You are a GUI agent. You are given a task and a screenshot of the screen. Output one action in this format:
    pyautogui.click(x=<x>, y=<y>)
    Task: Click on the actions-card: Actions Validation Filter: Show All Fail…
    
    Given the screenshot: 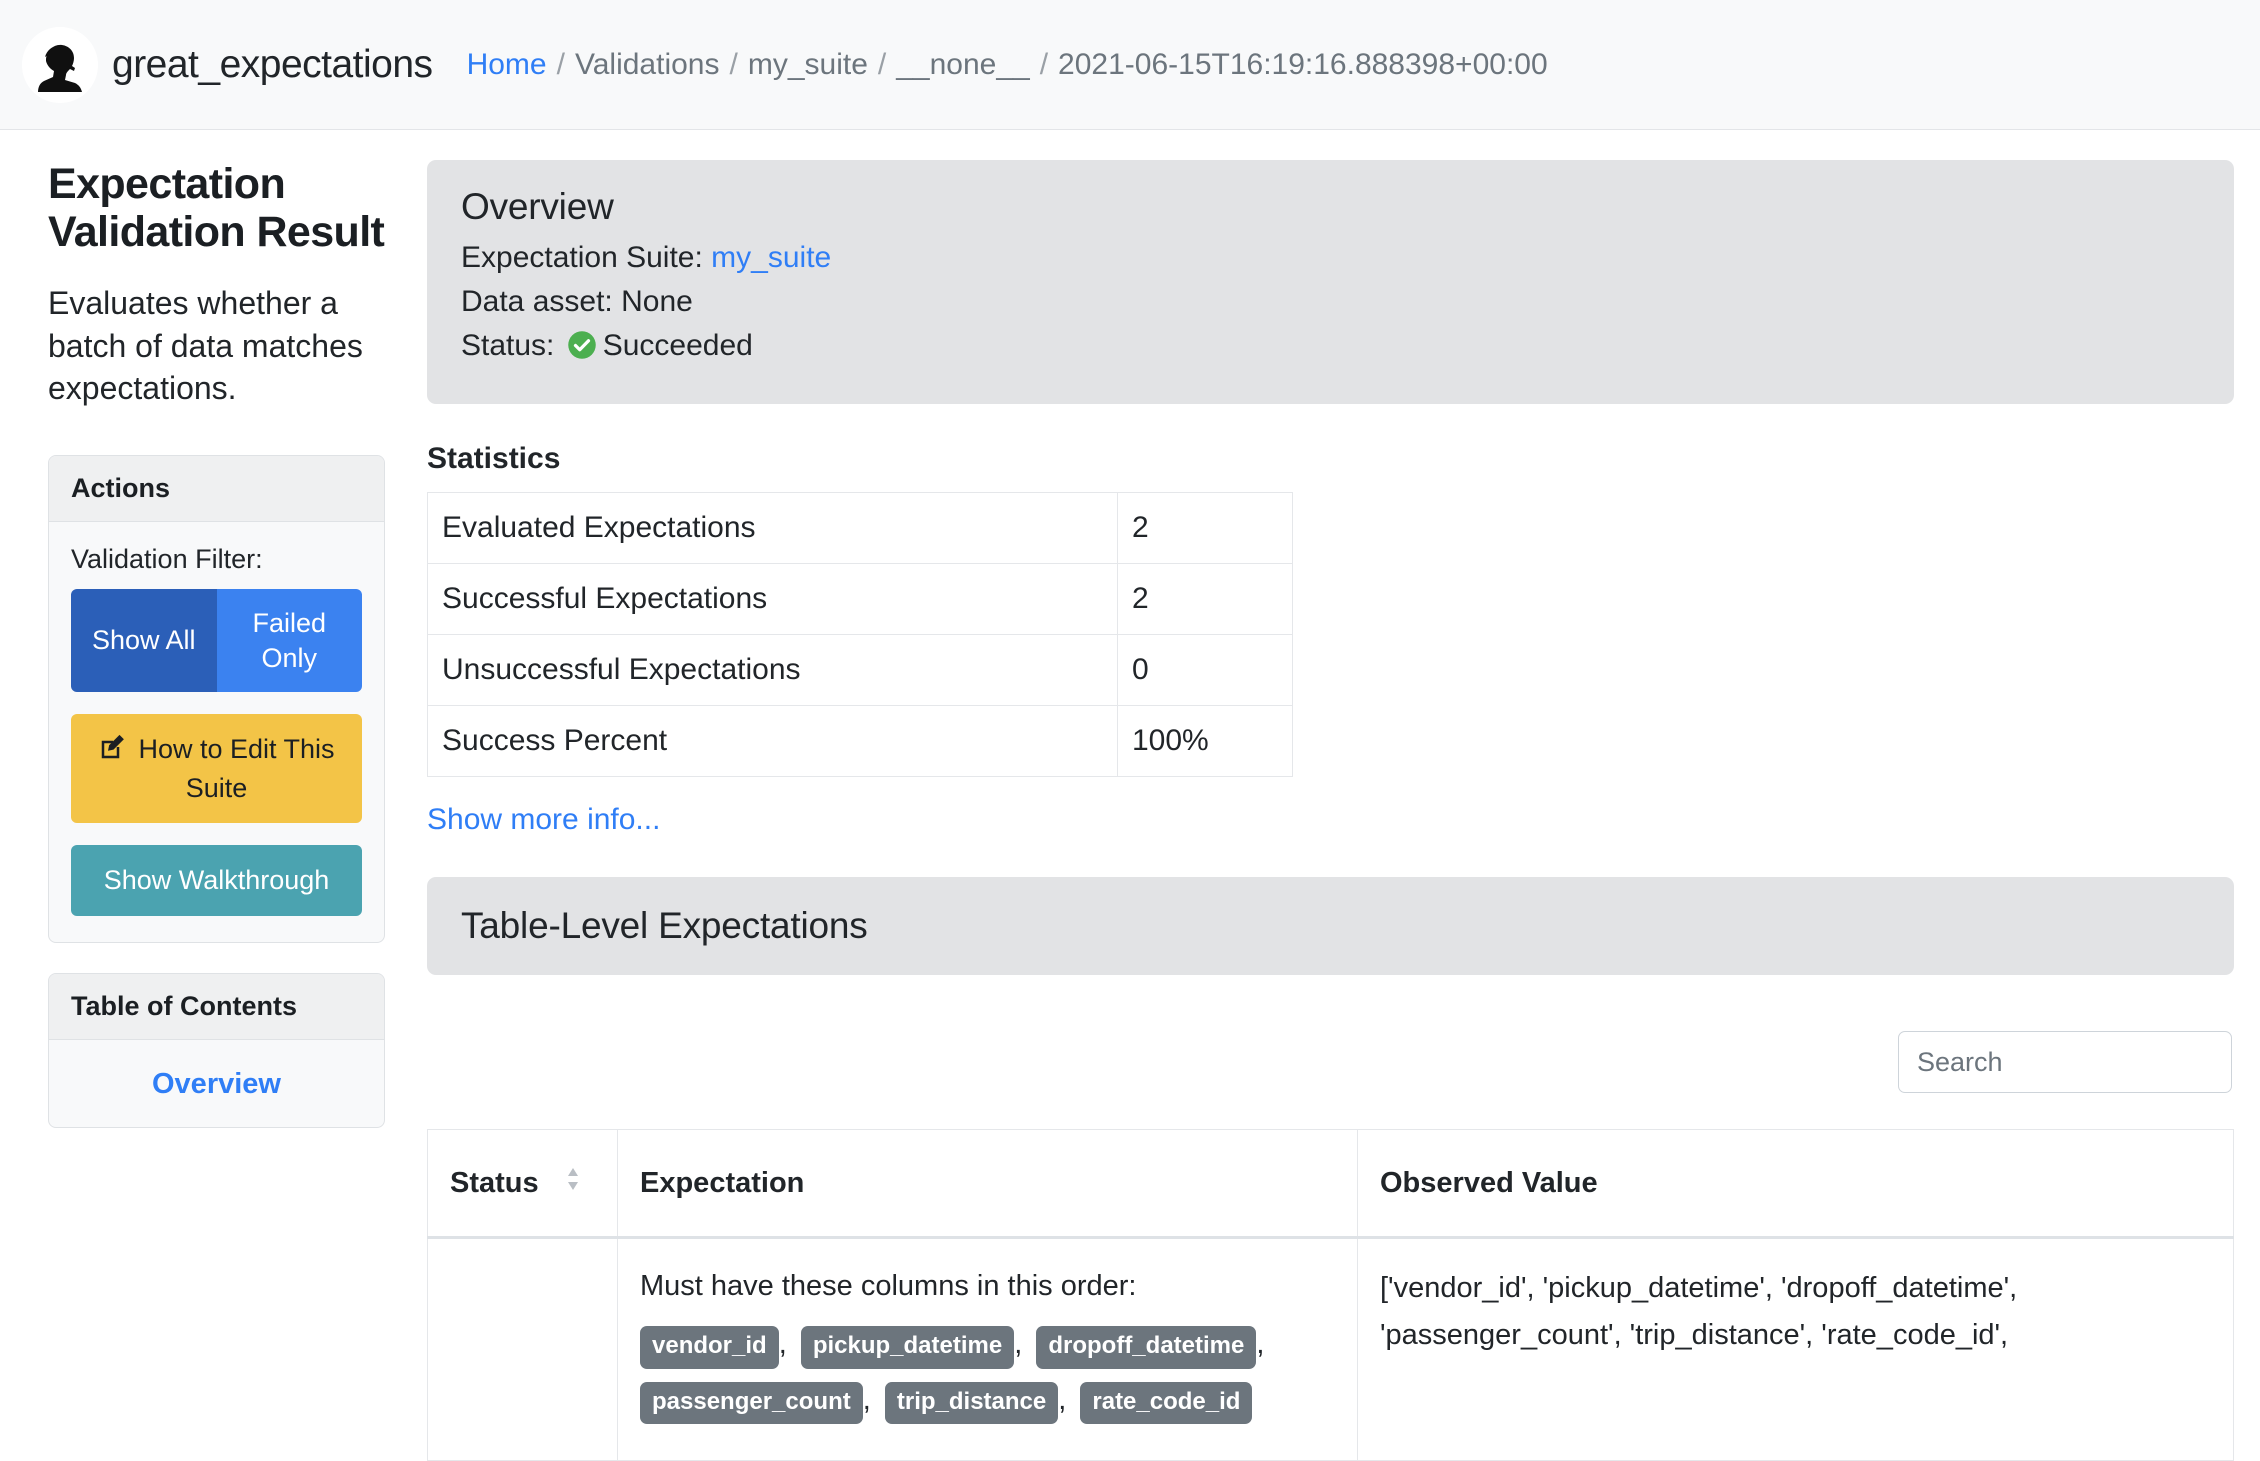 What is the action you would take?
    pyautogui.click(x=216, y=699)
    